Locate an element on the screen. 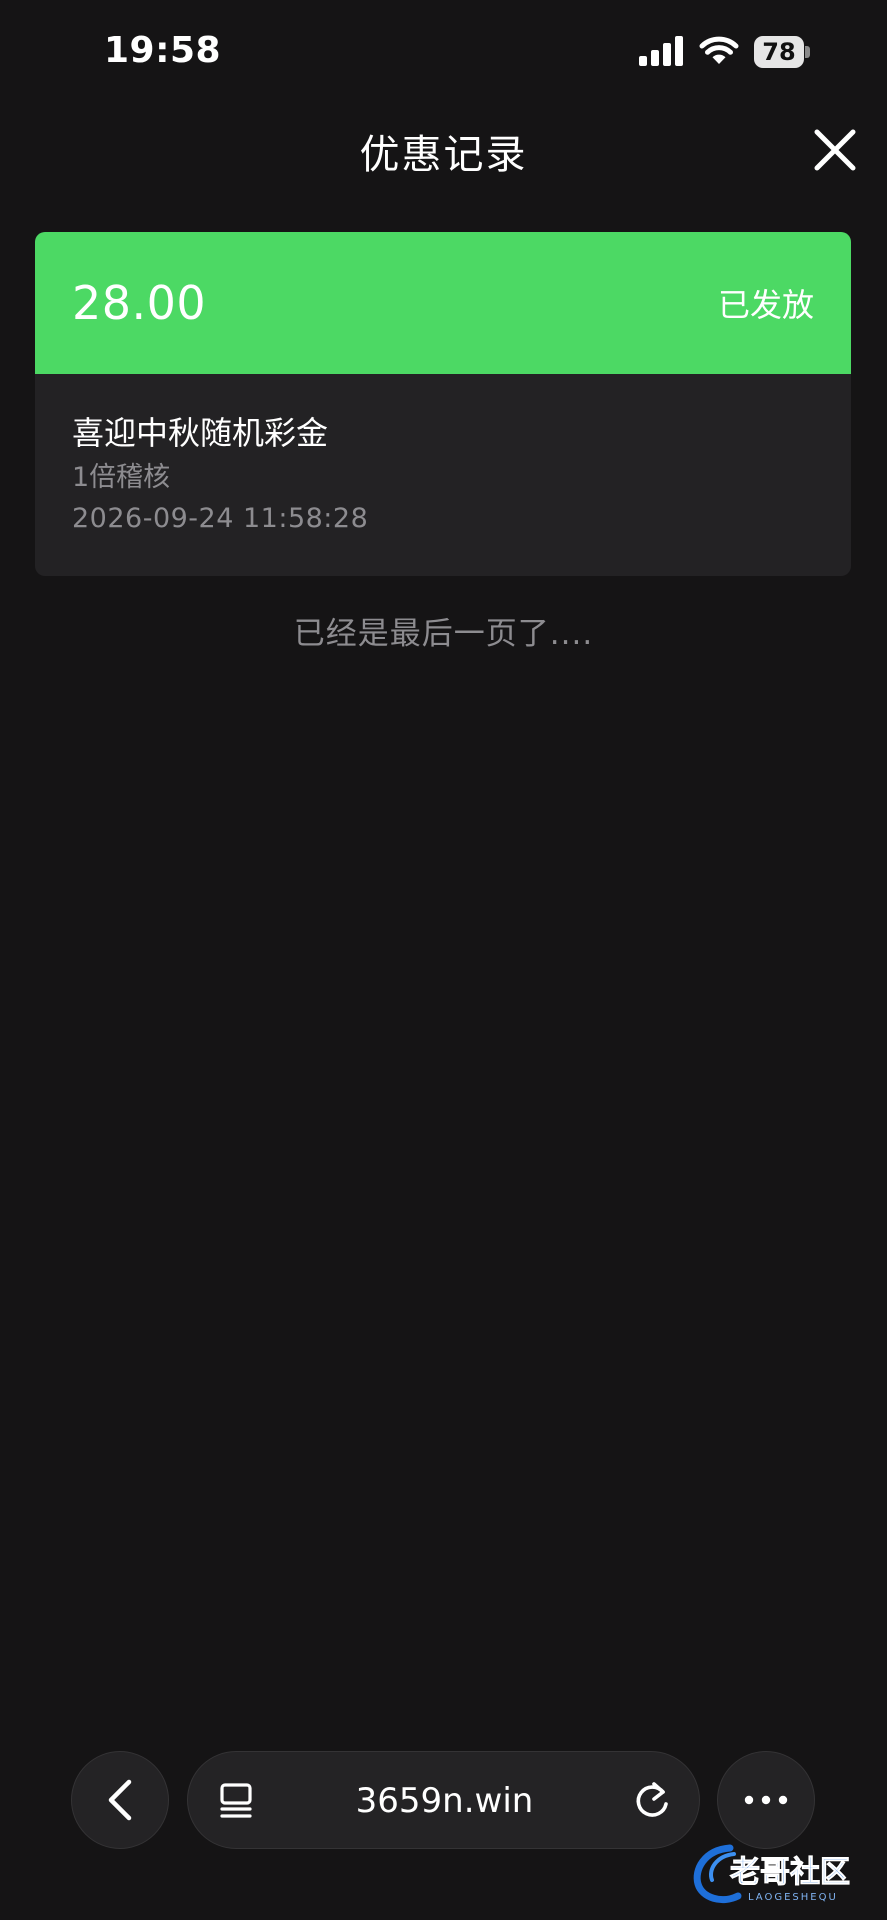 The height and width of the screenshot is (1920, 887). reload-icon is located at coordinates (652, 1801).